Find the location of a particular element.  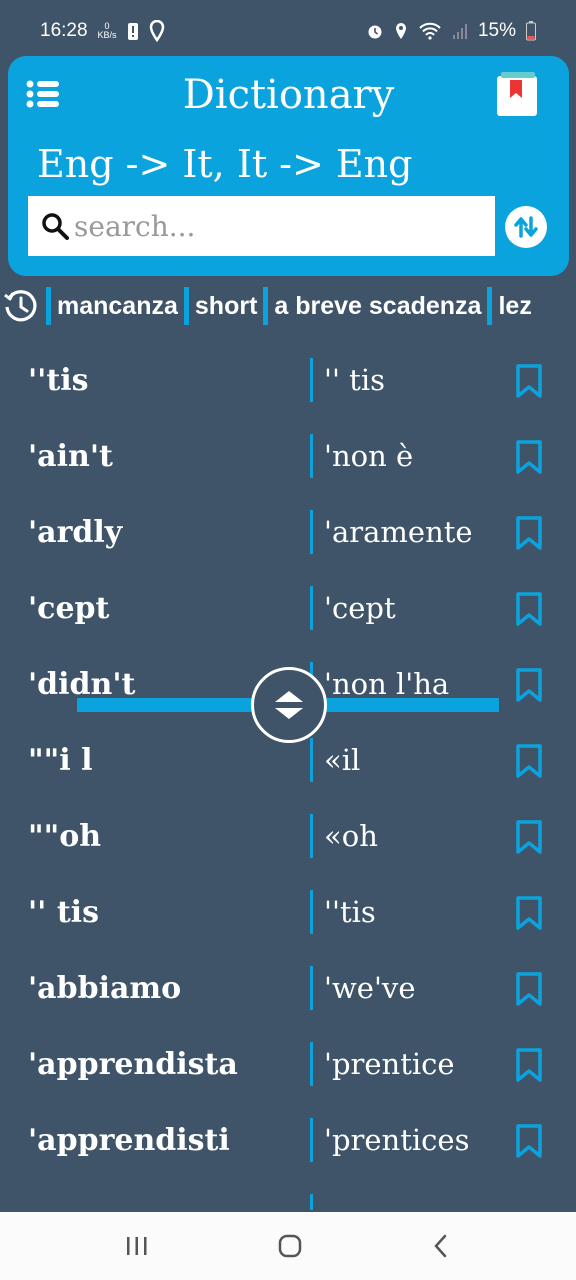

status-bar: 16:28 0 KB/s 15% is located at coordinates (288, 31).